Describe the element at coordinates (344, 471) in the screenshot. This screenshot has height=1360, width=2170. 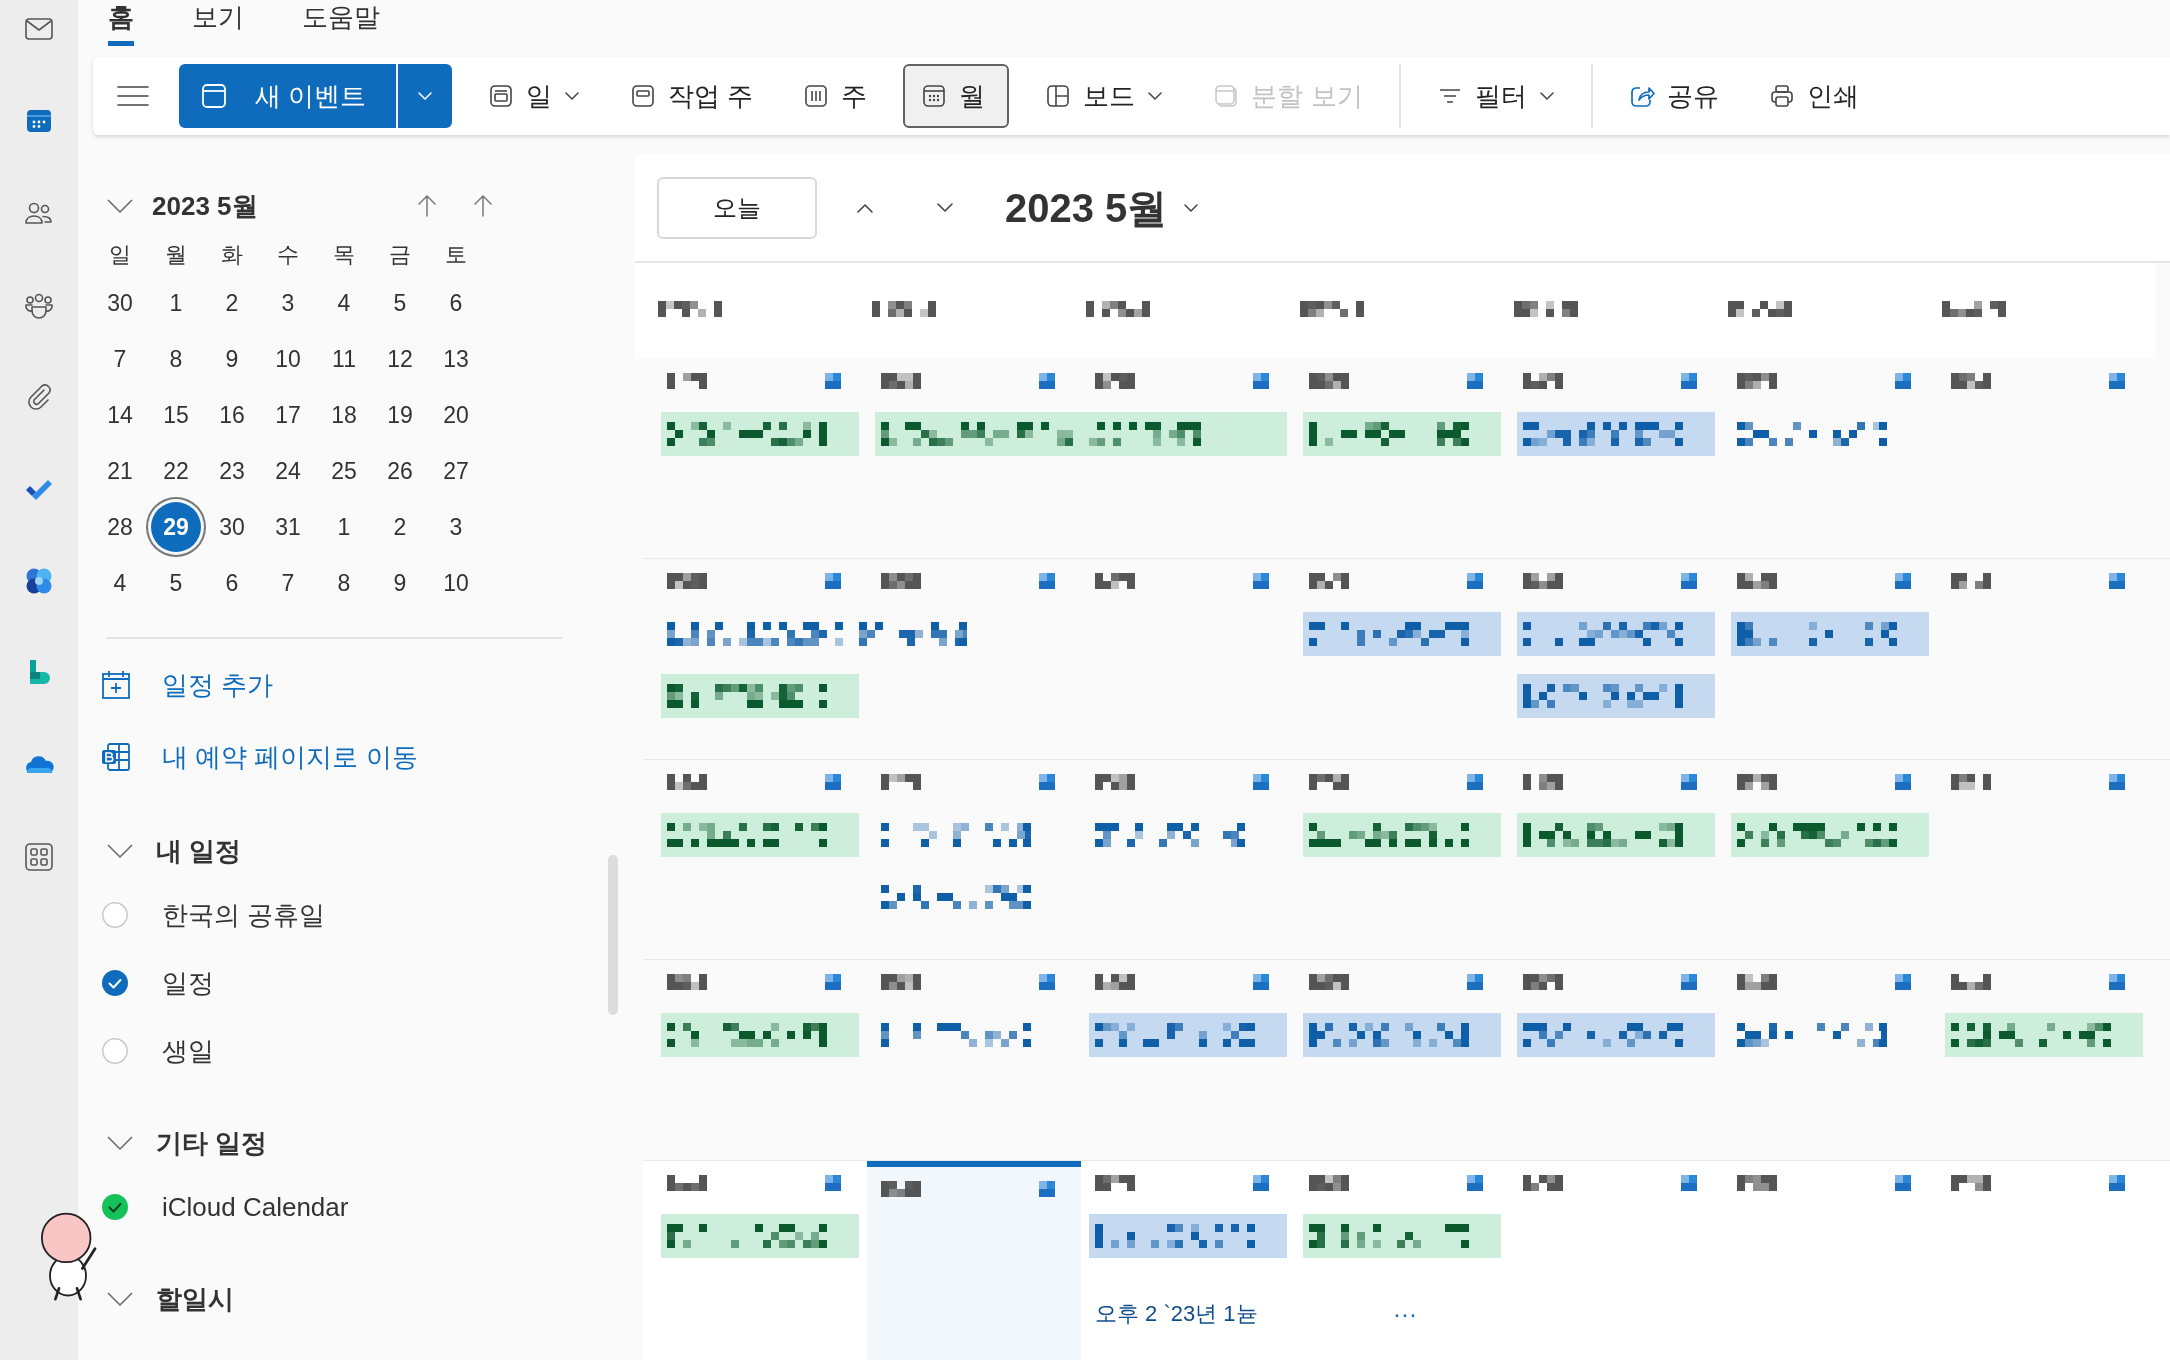
I see `date-cell: 25` at that location.